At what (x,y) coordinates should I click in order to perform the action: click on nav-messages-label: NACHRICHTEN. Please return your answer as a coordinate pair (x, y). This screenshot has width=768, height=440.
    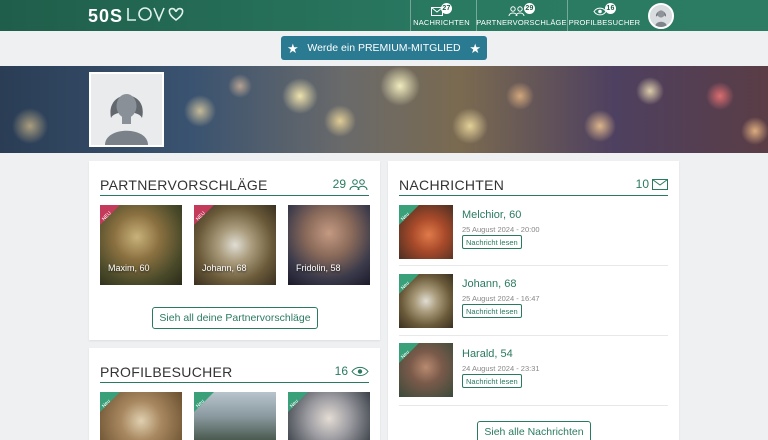
    Looking at the image, I should click on (441, 22).